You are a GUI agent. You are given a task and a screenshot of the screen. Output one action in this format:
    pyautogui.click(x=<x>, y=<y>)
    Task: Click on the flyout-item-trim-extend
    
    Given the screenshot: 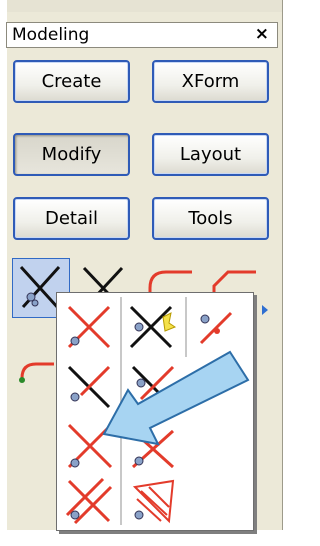 What is the action you would take?
    pyautogui.click(x=89, y=386)
    